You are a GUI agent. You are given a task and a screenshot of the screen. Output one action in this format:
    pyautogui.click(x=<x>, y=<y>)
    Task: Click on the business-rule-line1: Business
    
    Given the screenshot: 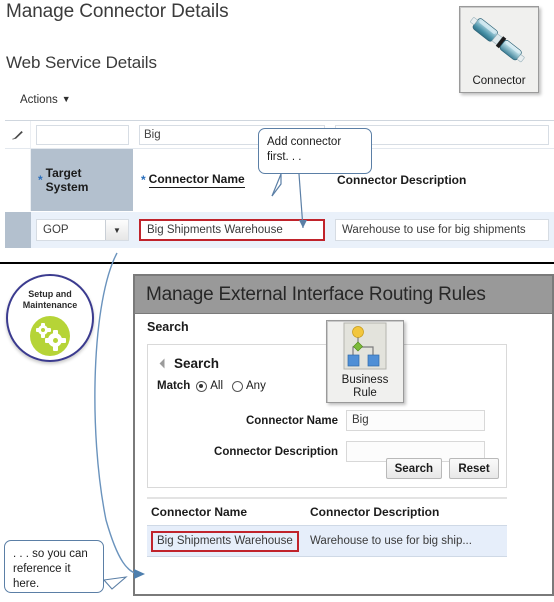 What is the action you would take?
    pyautogui.click(x=365, y=380)
    